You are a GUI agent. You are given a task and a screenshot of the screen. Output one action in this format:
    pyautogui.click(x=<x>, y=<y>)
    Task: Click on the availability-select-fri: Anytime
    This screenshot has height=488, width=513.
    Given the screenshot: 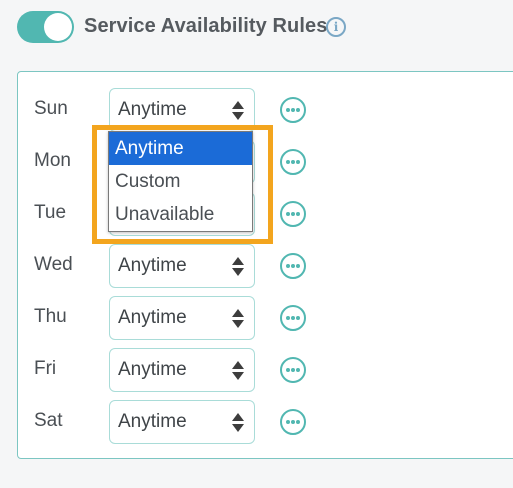 What is the action you would take?
    pyautogui.click(x=182, y=370)
    